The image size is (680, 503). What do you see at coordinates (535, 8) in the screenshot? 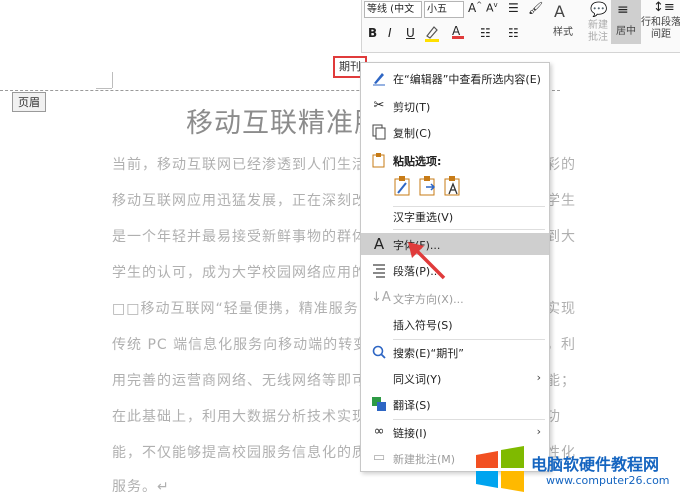
I see `format-painter-icon: 🖌` at bounding box center [535, 8].